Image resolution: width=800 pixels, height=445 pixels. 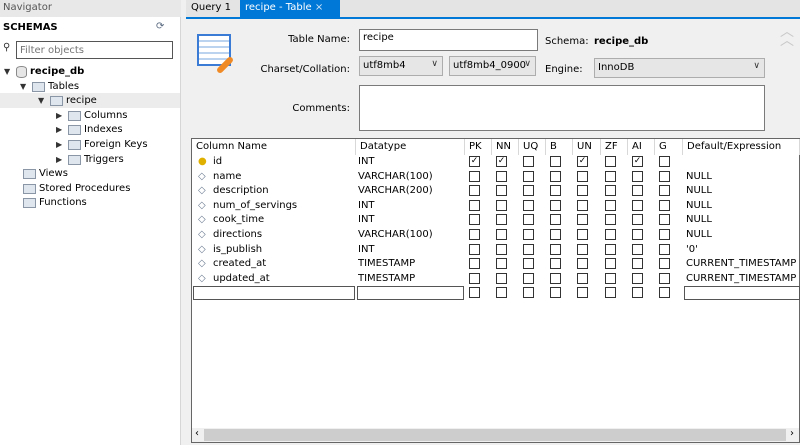 What do you see at coordinates (741, 264) in the screenshot?
I see `default-cell: CURRENT_TIMESTAMP` at bounding box center [741, 264].